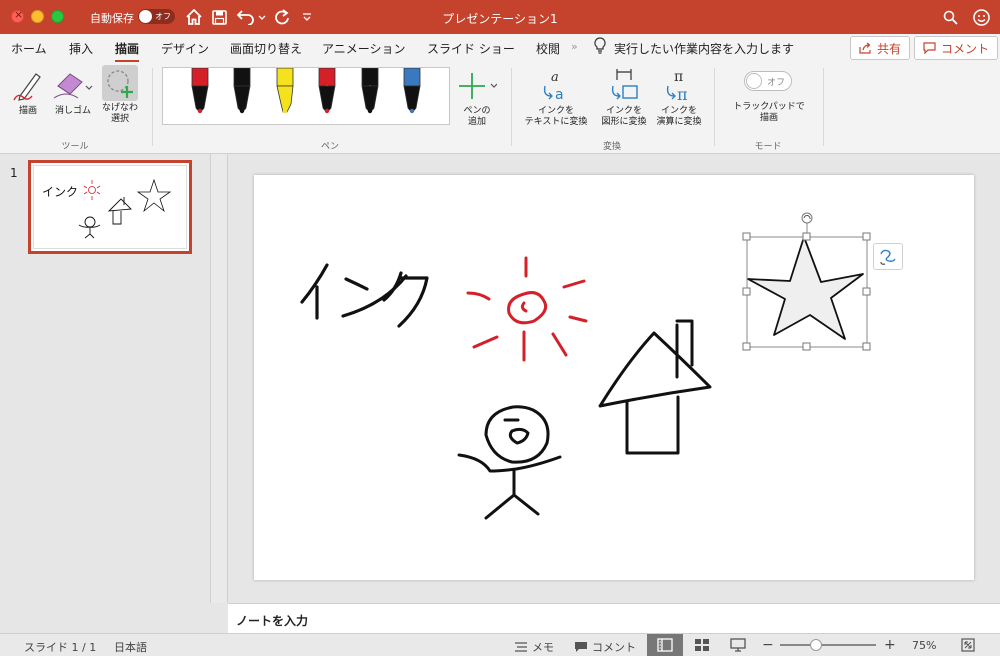  I want to click on tab-home: ホーム, so click(29, 48).